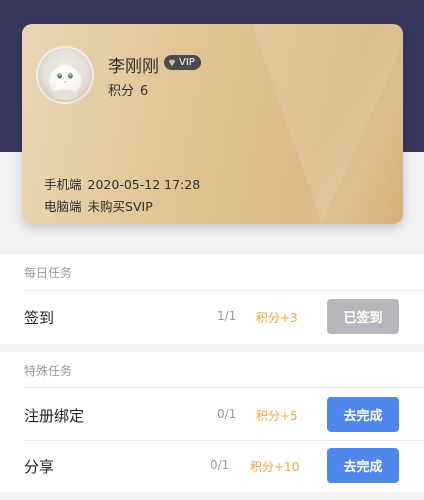  Describe the element at coordinates (133, 67) in the screenshot. I see `user-name: 李刚刚` at that location.